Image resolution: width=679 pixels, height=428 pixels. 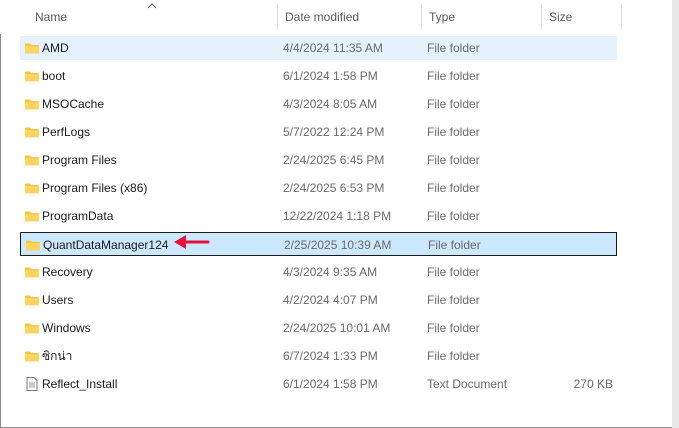 I want to click on column-header-bar: Name Date modified Type Size, so click(x=336, y=17).